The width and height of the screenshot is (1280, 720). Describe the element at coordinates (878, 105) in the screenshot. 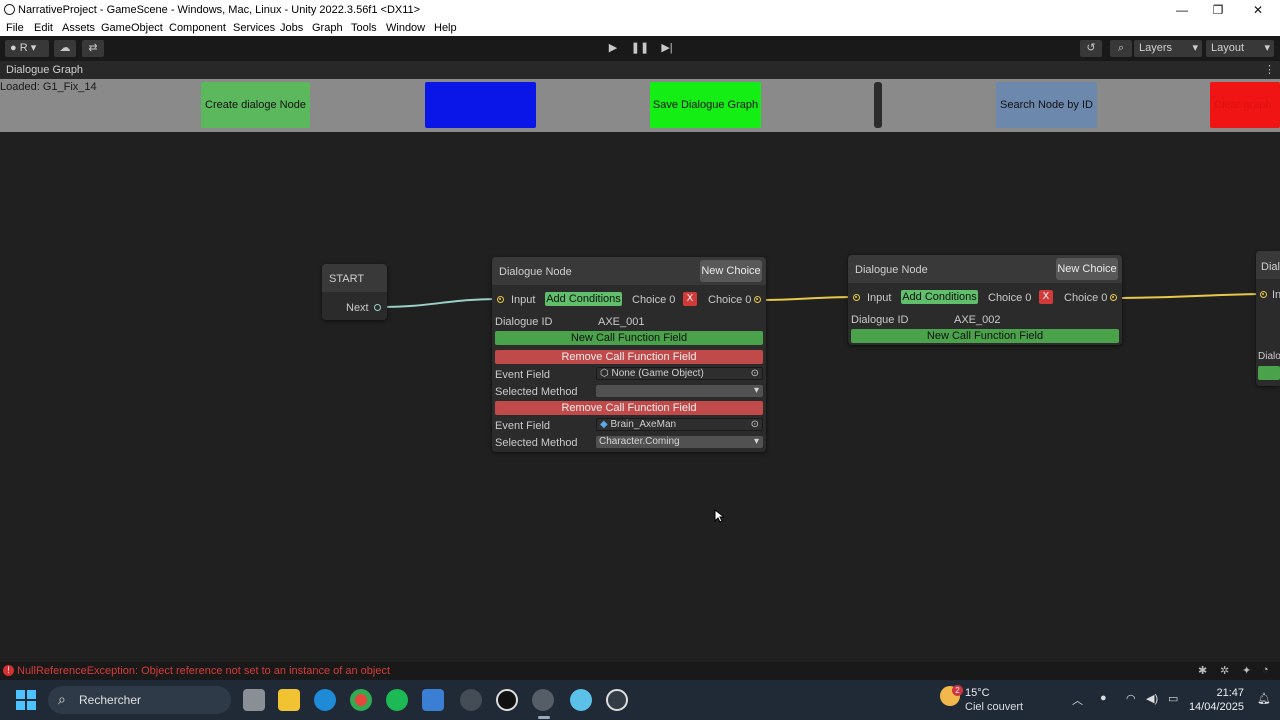

I see `search-id-input` at that location.